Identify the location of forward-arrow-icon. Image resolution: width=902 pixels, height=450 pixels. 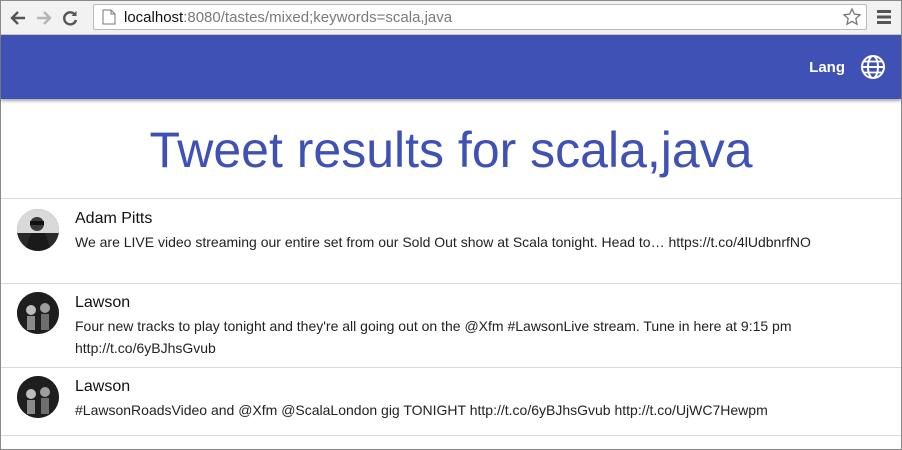
(44, 18).